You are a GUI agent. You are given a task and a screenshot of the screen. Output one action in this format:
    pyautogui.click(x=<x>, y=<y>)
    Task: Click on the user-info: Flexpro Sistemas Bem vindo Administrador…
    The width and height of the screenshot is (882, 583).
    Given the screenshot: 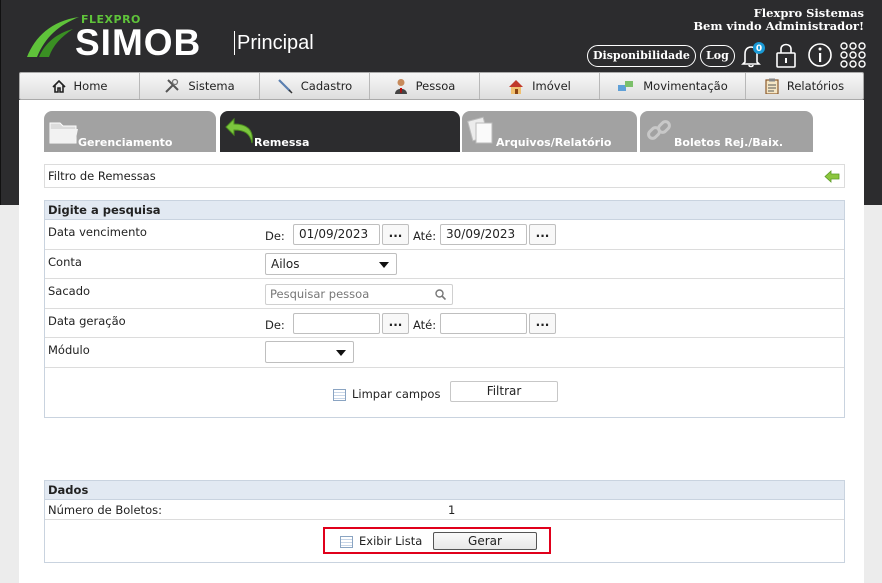 What is the action you would take?
    pyautogui.click(x=778, y=20)
    